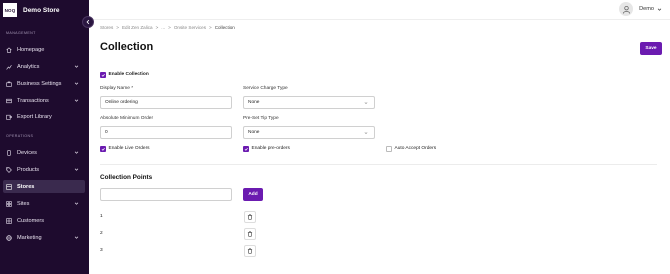 The image size is (670, 274). I want to click on collection-point-2: 2, so click(101, 233).